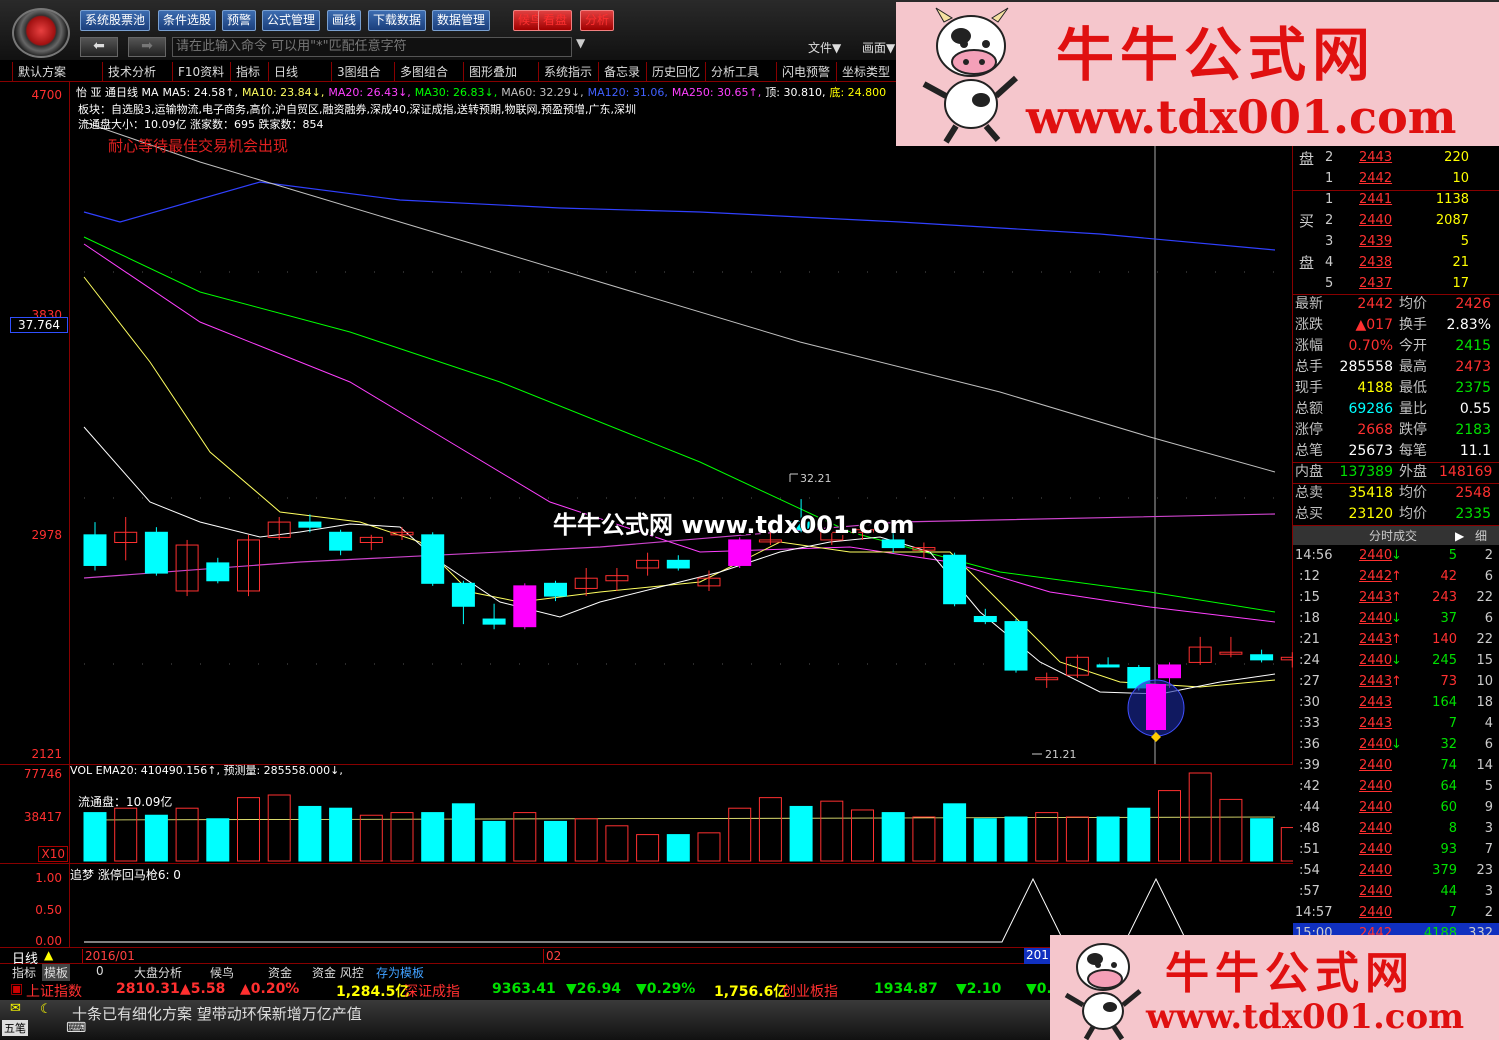 This screenshot has height=1040, width=1499. What do you see at coordinates (245, 72) in the screenshot?
I see `toolbar2-item: 指标` at bounding box center [245, 72].